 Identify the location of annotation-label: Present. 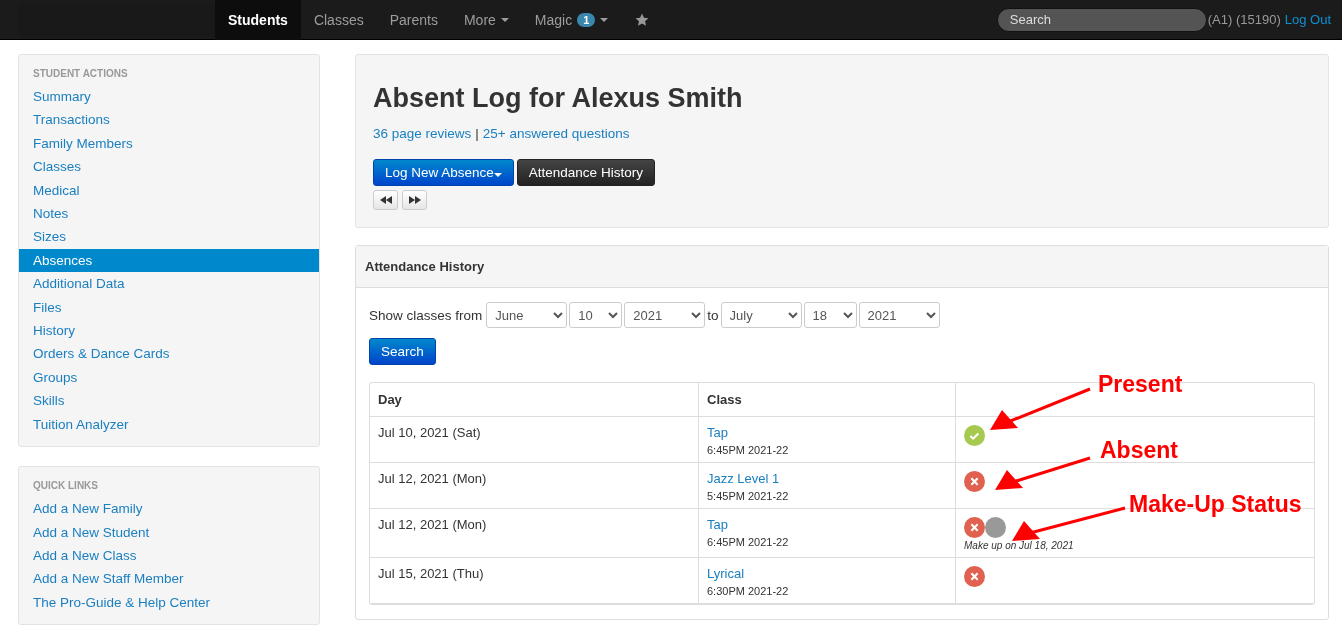
(1140, 385).